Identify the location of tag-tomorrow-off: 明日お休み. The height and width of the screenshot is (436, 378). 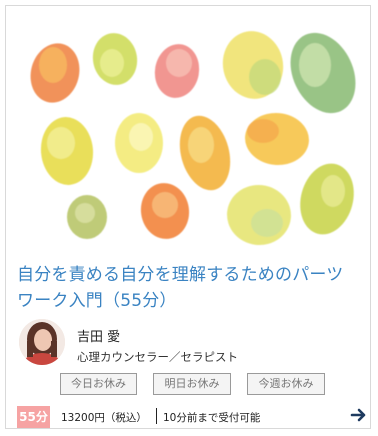
(192, 384).